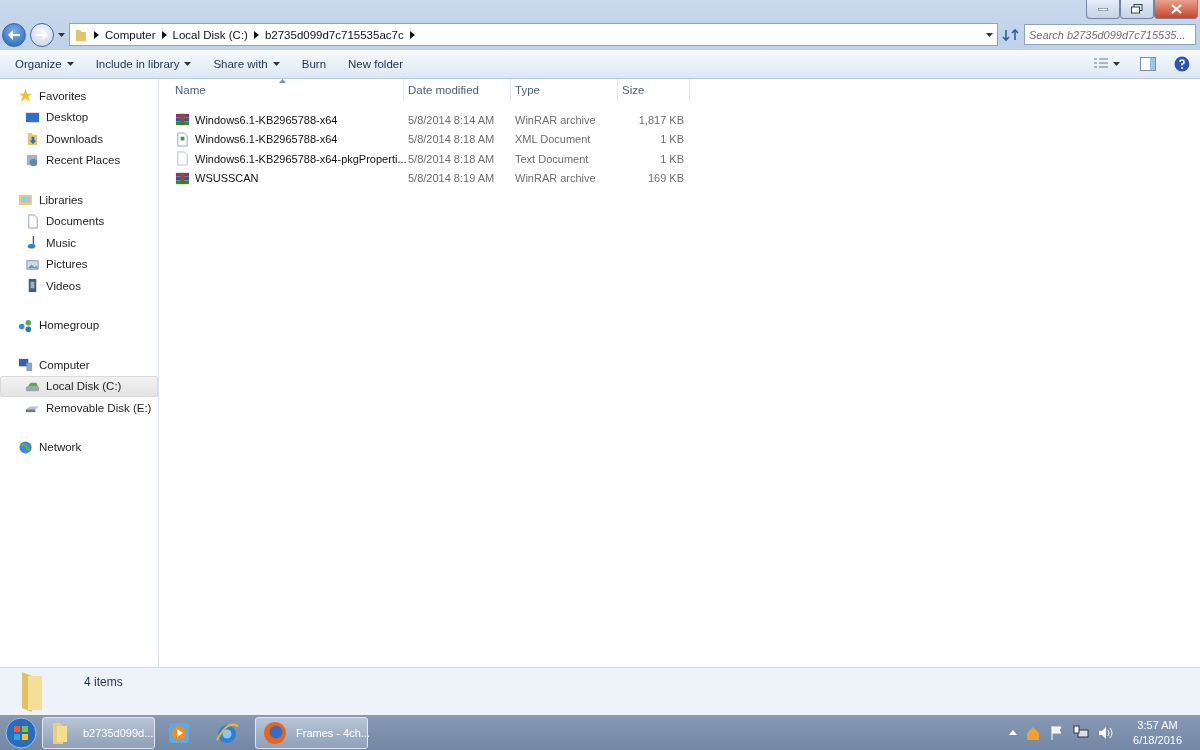 Image resolution: width=1200 pixels, height=750 pixels. Describe the element at coordinates (665, 179) in the screenshot. I see `table-cell-text: 169 KB` at that location.